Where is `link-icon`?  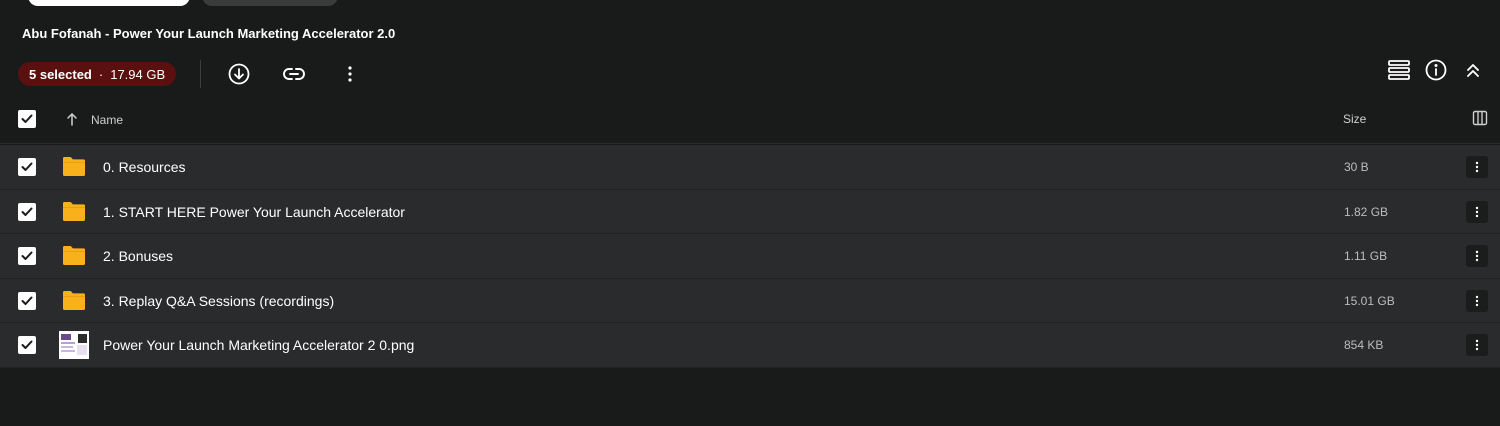 link-icon is located at coordinates (294, 74).